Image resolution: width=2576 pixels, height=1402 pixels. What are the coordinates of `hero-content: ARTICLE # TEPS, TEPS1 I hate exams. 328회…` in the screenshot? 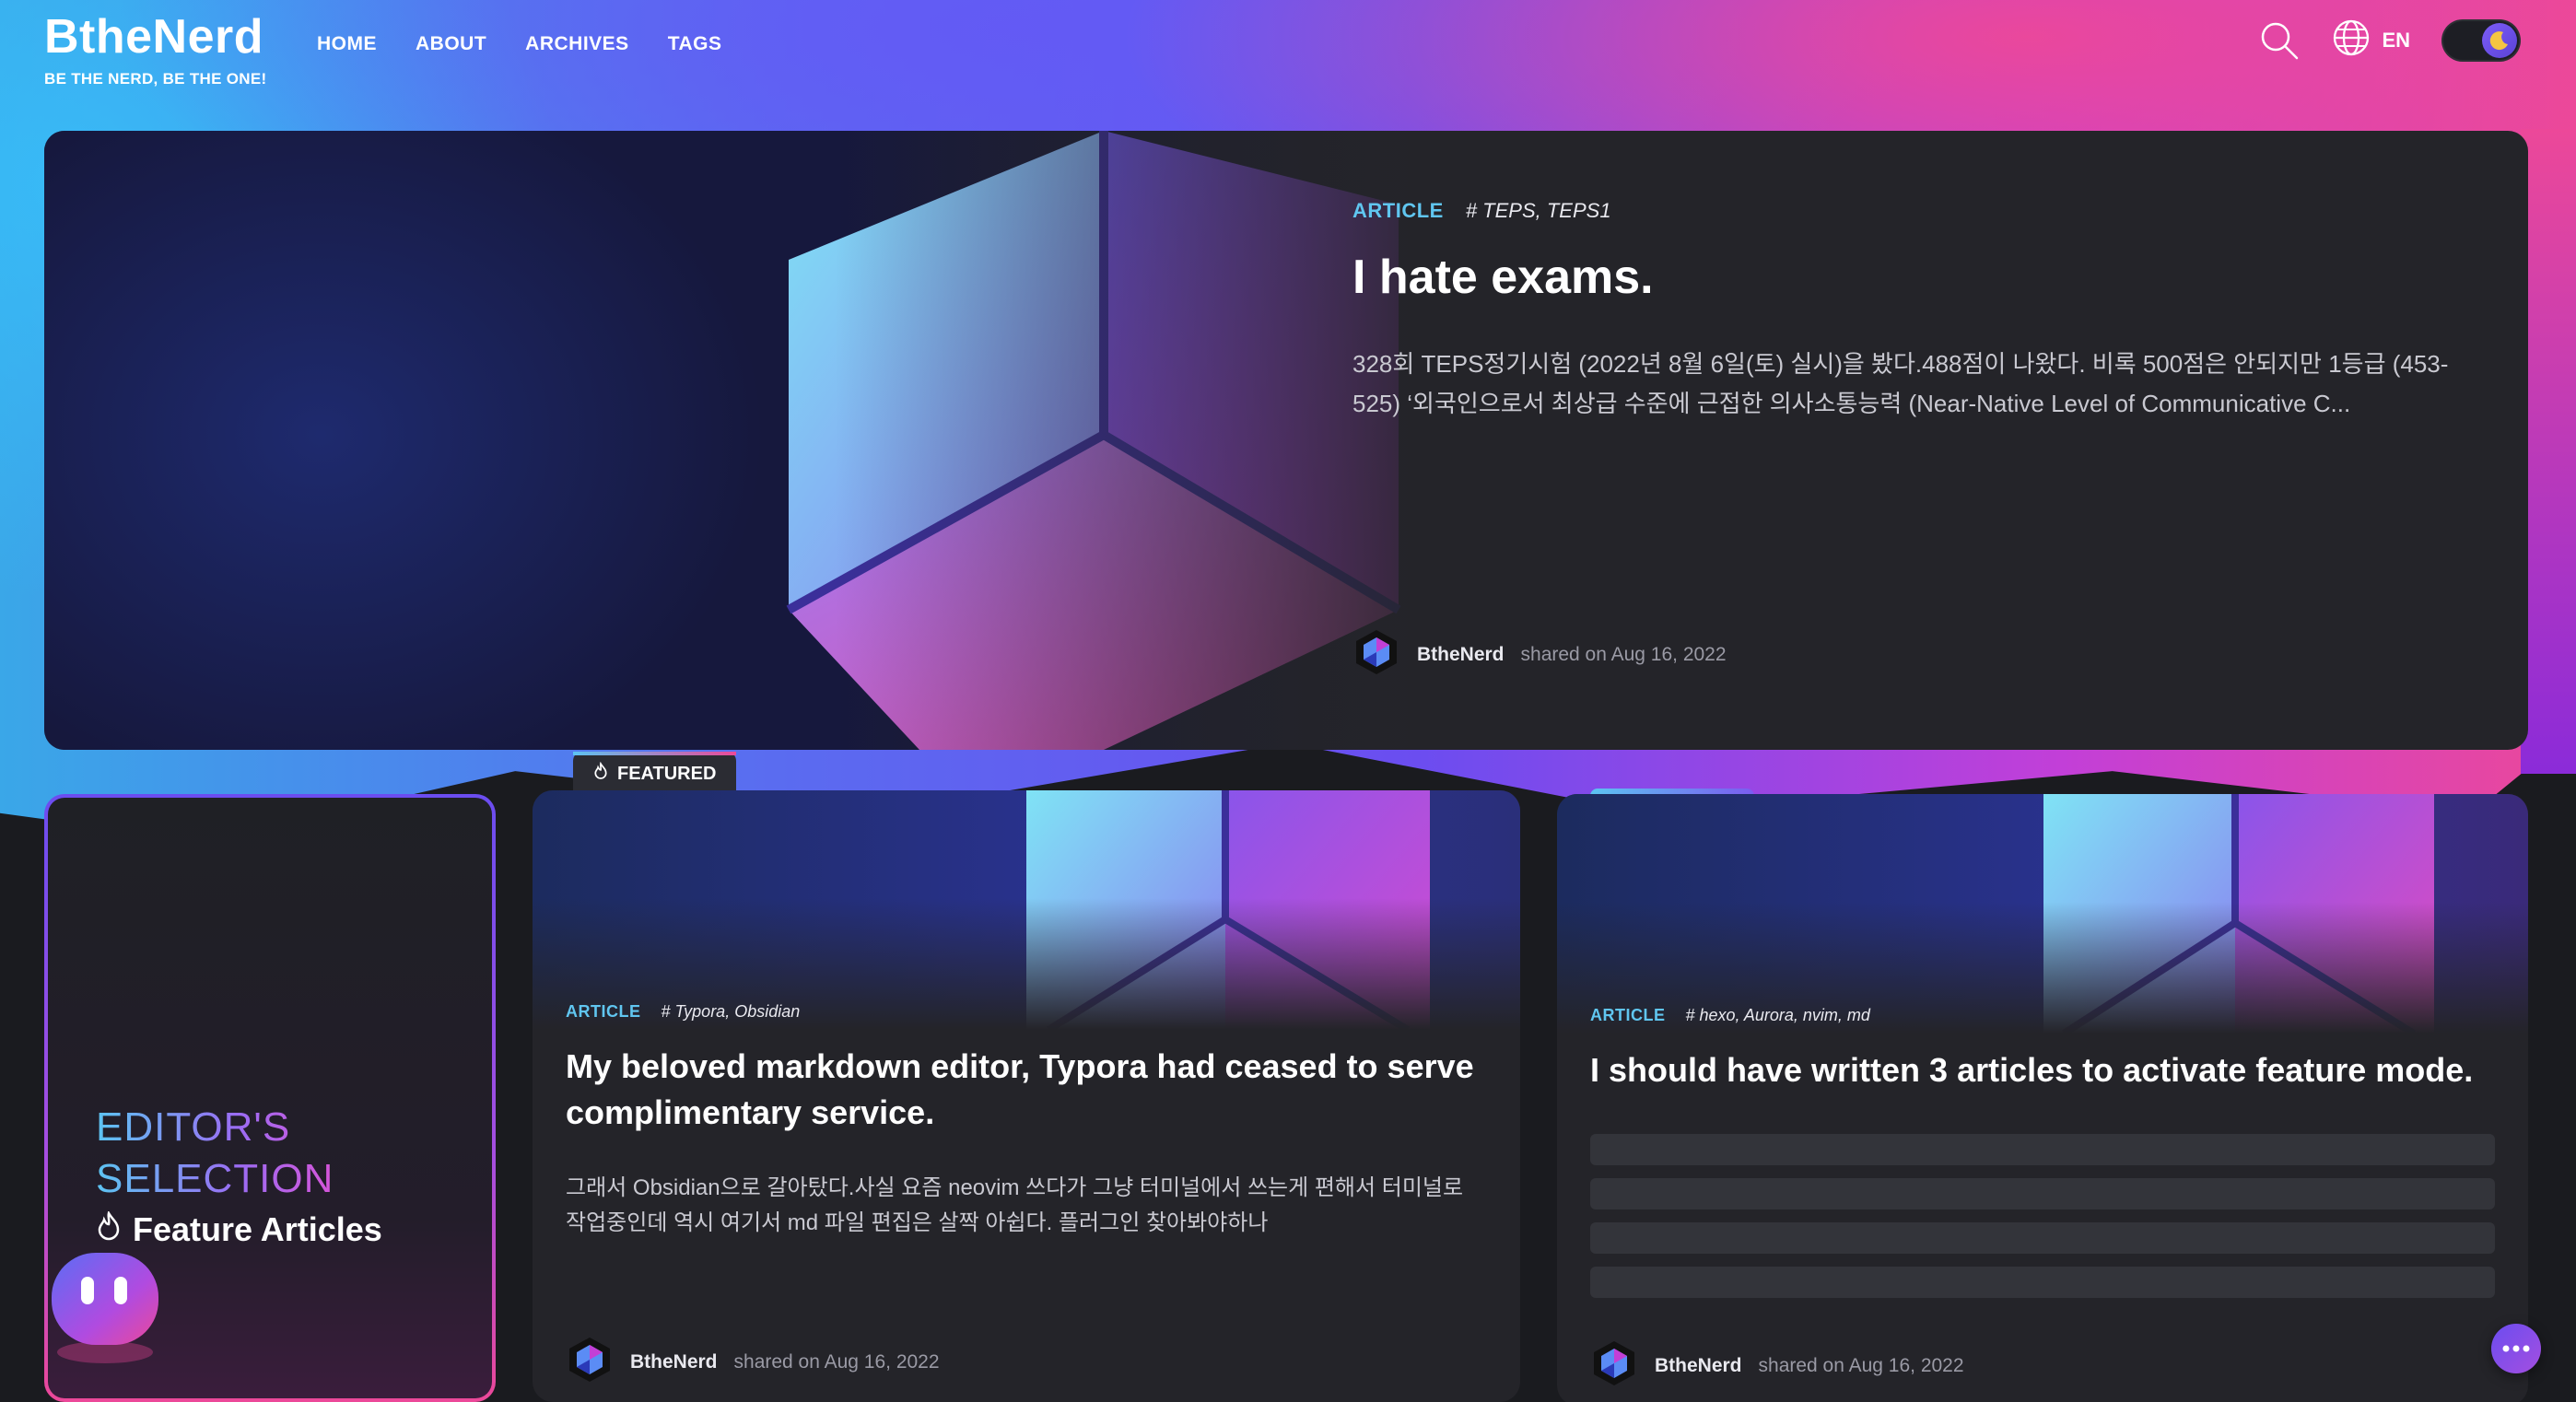 It's located at (1914, 311).